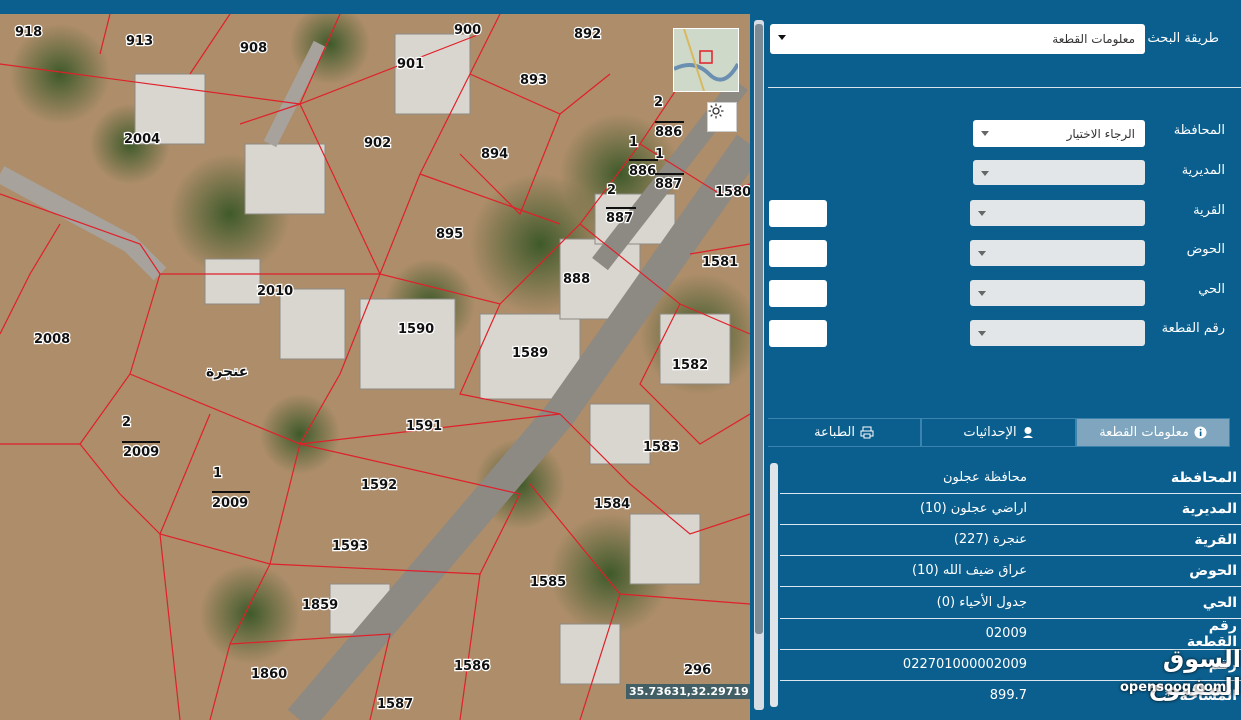 Image resolution: width=1241 pixels, height=720 pixels. Describe the element at coordinates (275, 291) in the screenshot. I see `parcel-label: 2010` at that location.